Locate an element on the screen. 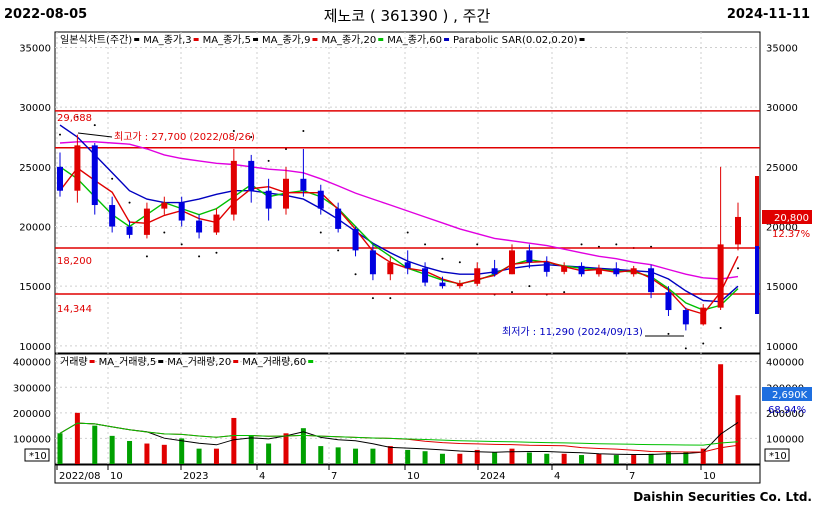 The width and height of the screenshot is (814, 507). price-tick-right: 30000 is located at coordinates (782, 108).